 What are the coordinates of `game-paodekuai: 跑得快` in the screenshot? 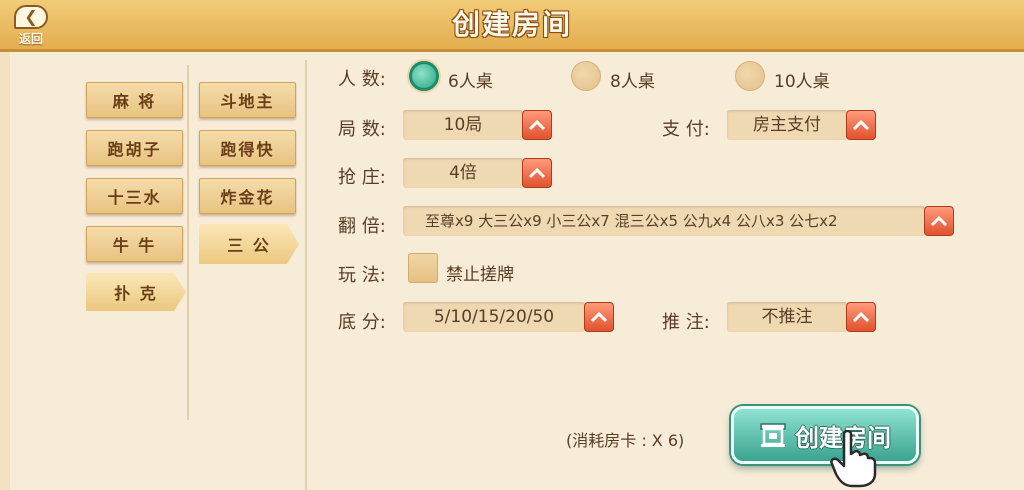 It's located at (247, 148).